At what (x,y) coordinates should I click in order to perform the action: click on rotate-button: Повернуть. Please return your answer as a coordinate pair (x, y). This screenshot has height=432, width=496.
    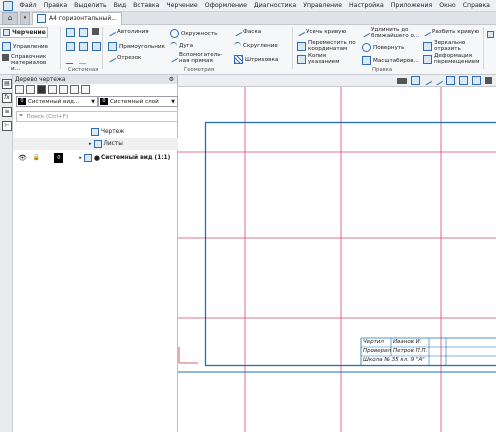
    Looking at the image, I should click on (383, 47).